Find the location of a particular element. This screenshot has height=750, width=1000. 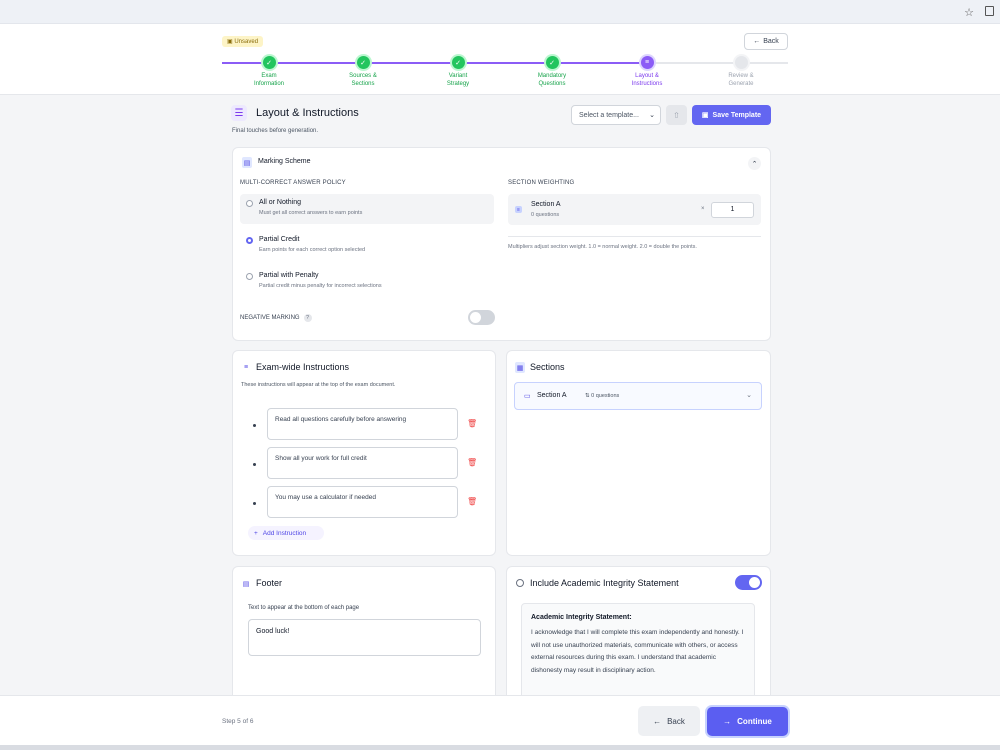

save-template-button: ▣ Save Template is located at coordinates (731, 115).